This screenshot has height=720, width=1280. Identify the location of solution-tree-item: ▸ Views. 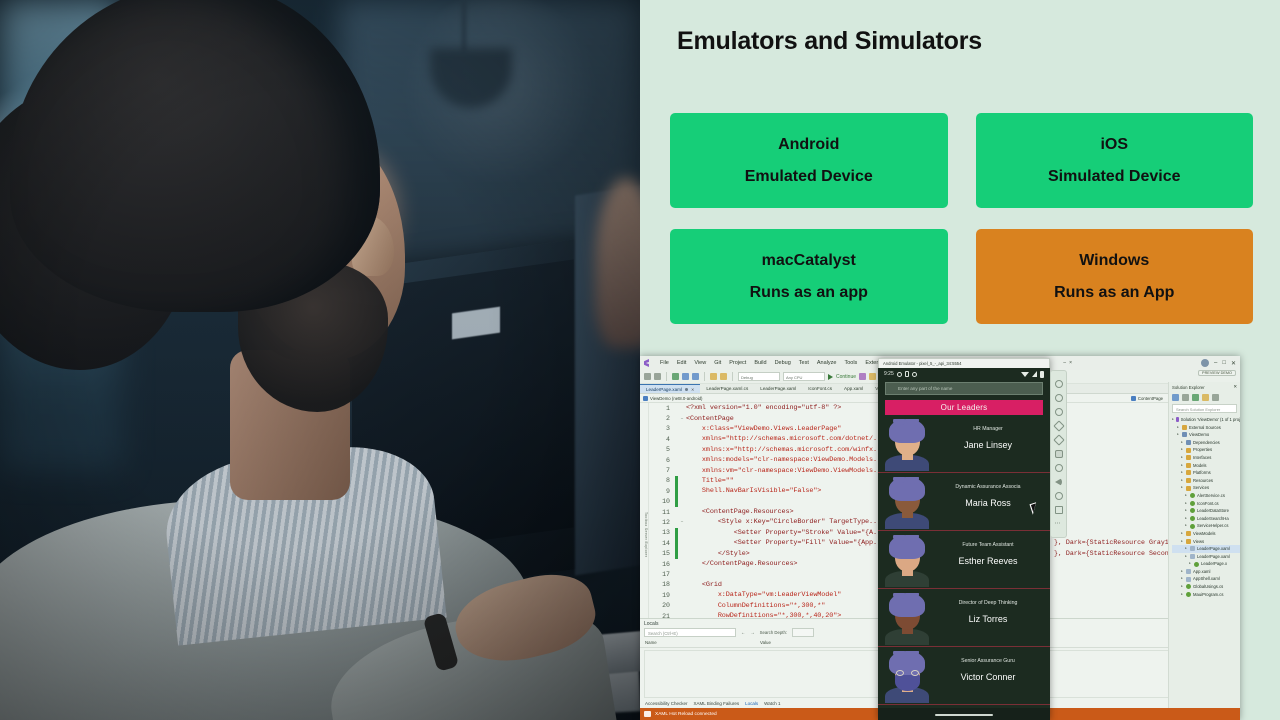
(1206, 542).